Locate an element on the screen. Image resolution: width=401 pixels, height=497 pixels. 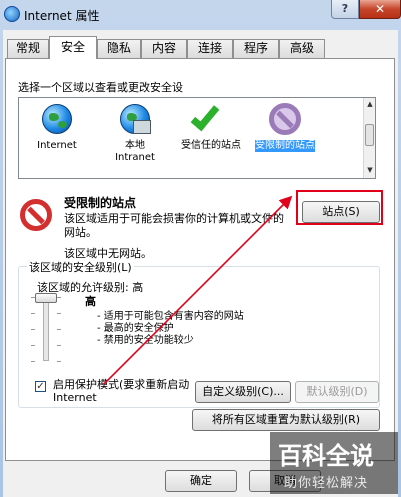
zone-list-scrollbar: ▲ ▼ is located at coordinates (369, 138).